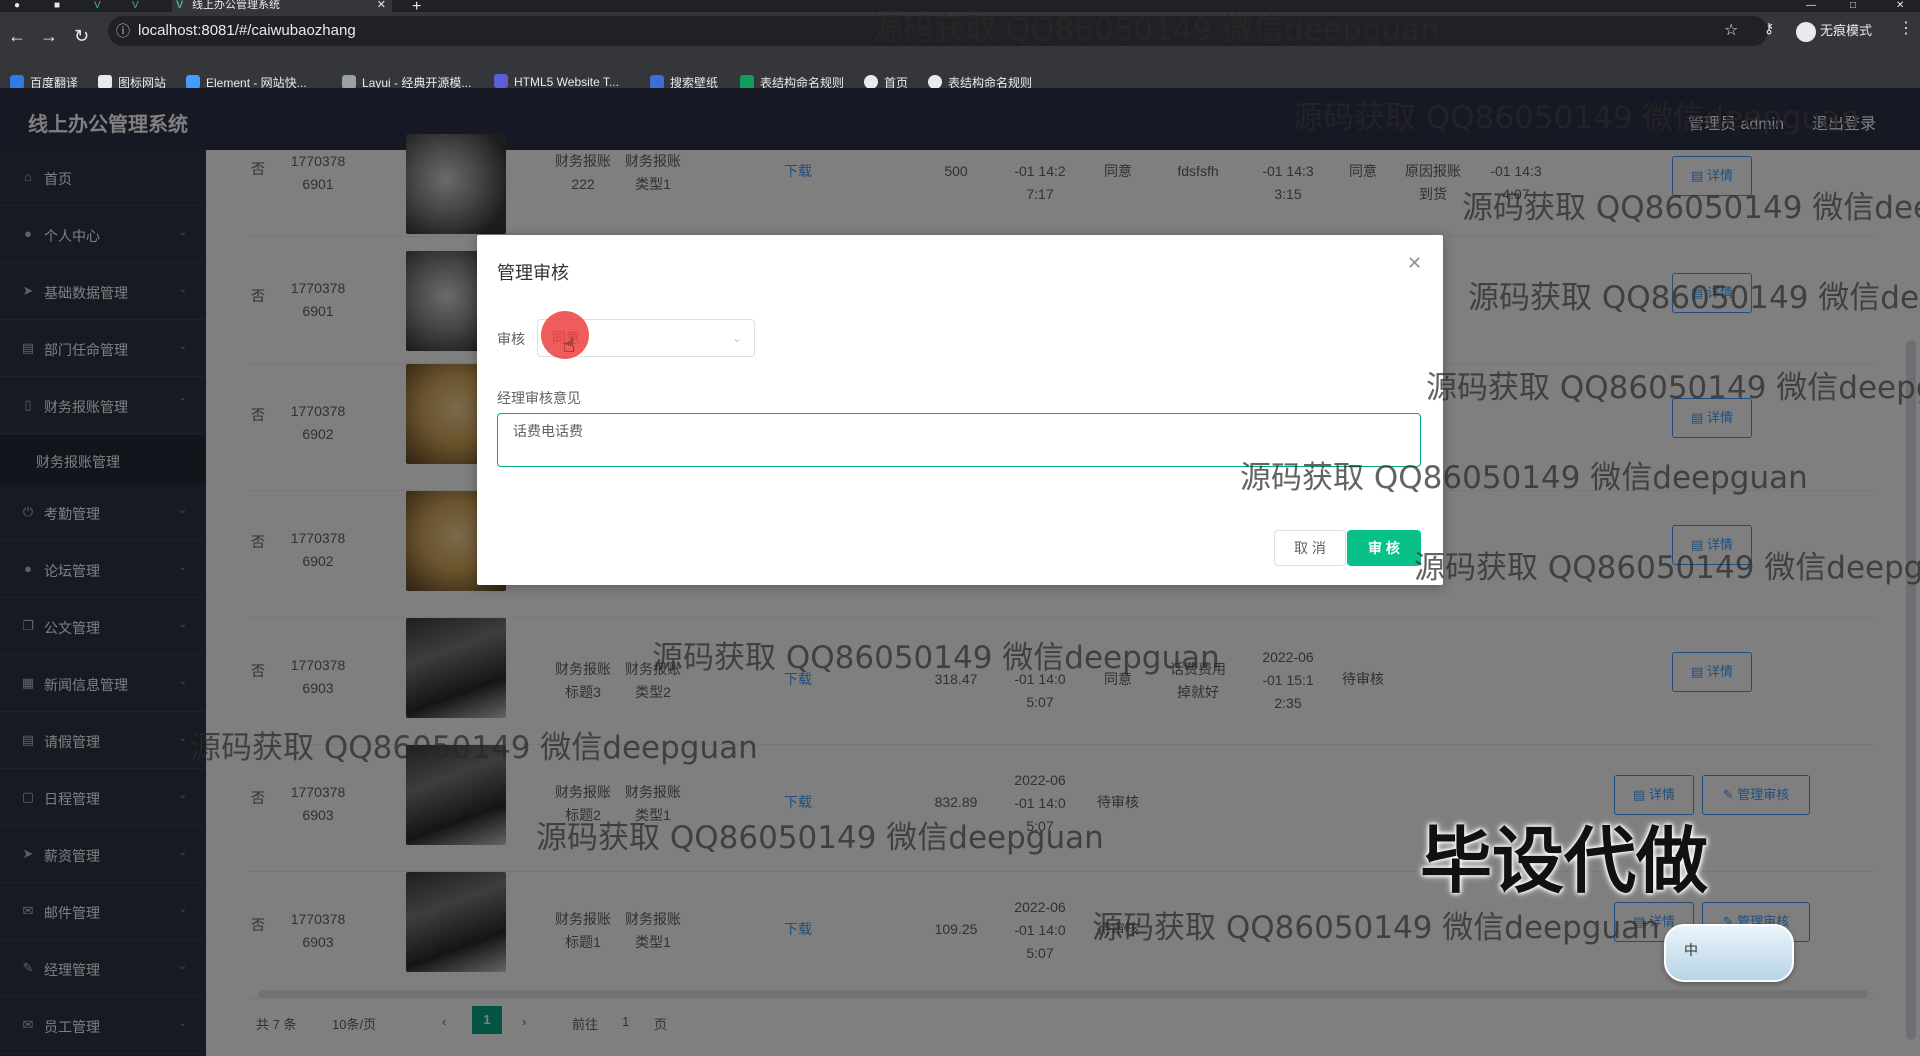  Describe the element at coordinates (1900, 5) in the screenshot. I see `close-window-icon: ✕` at that location.